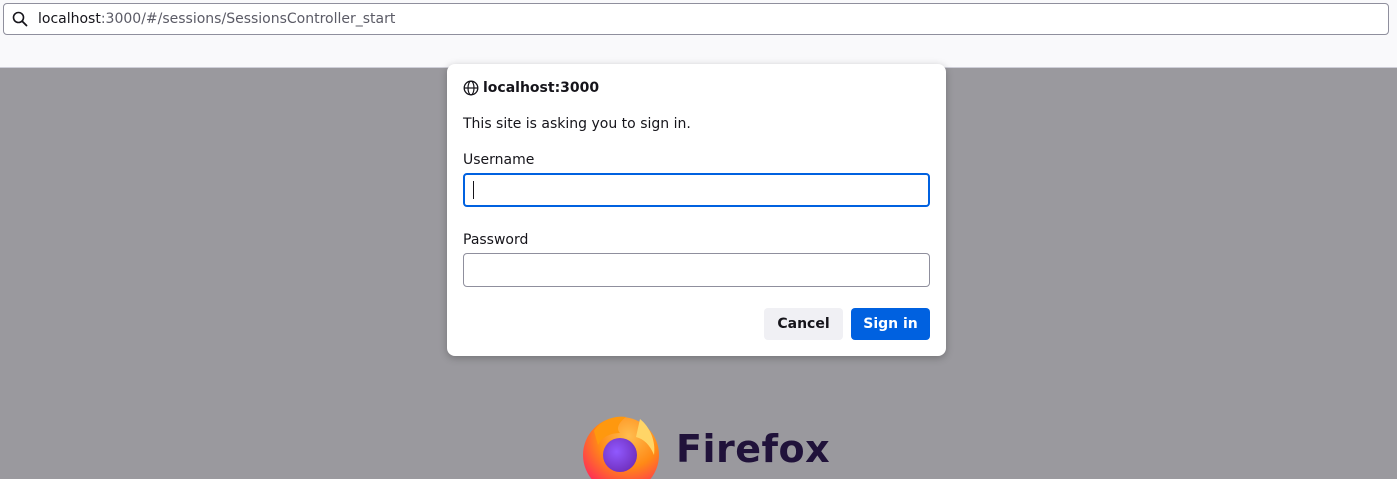 This screenshot has width=1397, height=479. Describe the element at coordinates (541, 88) in the screenshot. I see `dialog-host: localhost:3000` at that location.